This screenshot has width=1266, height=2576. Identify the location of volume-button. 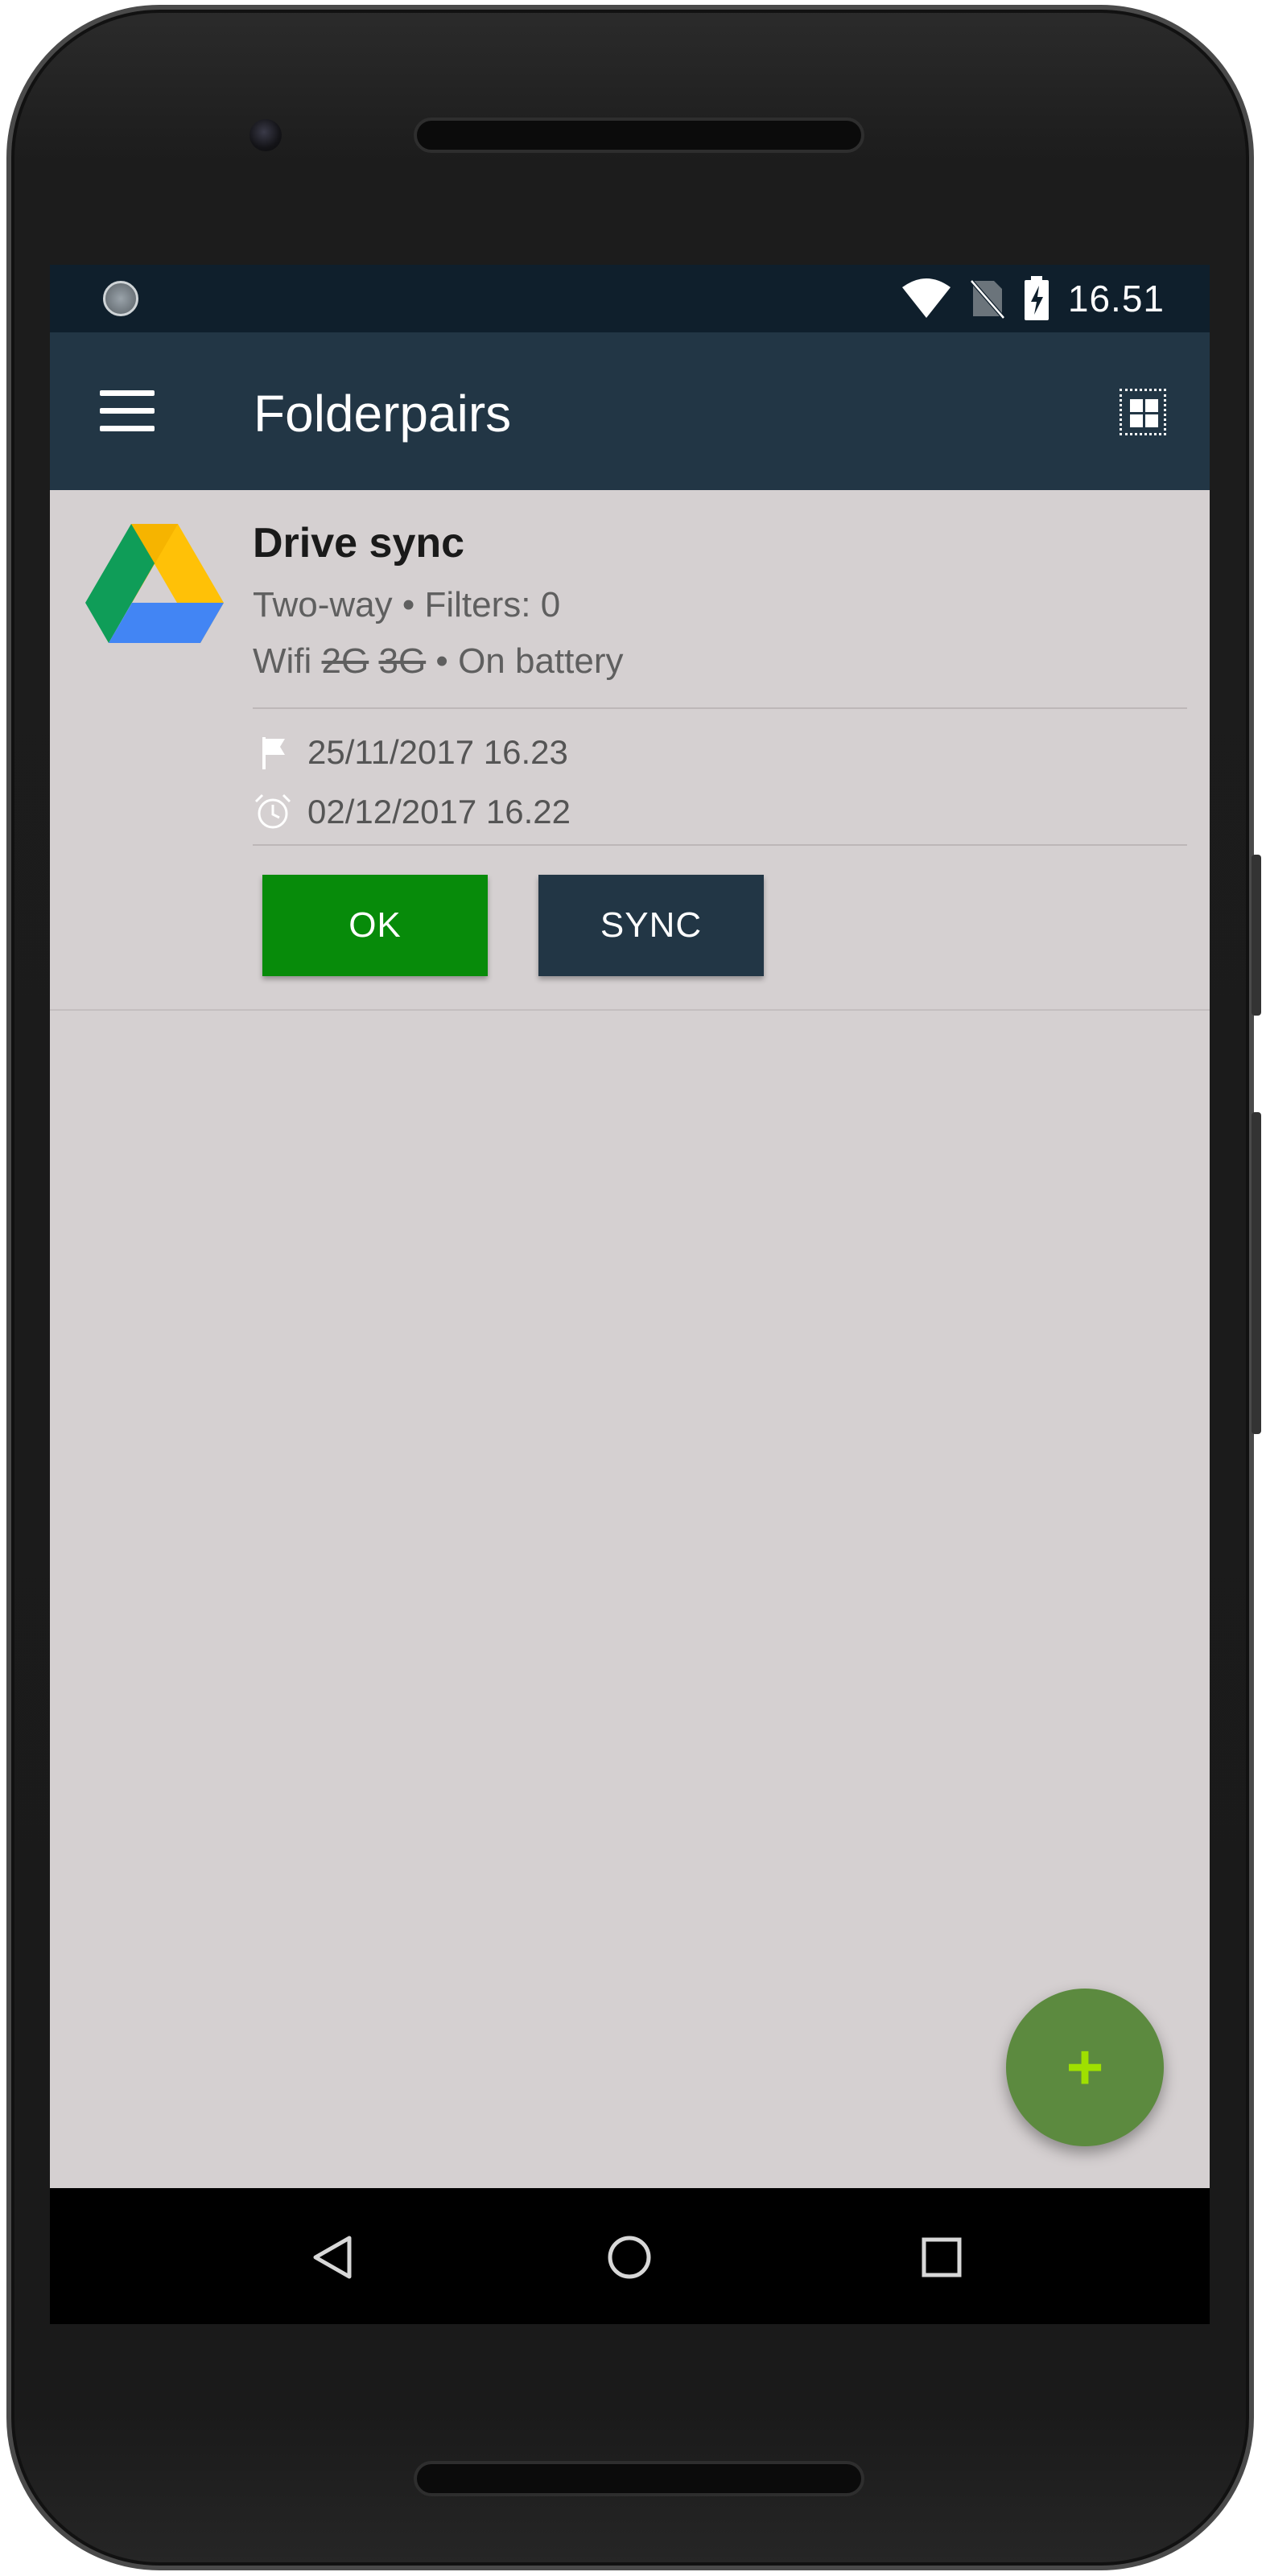
(1256, 935).